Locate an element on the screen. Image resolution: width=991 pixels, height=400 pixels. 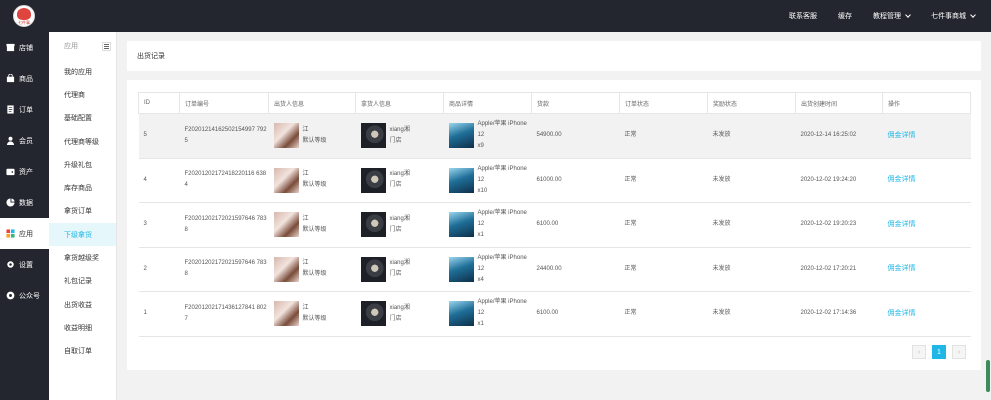
sidebar-item-6: 应用 is located at coordinates (24, 233).